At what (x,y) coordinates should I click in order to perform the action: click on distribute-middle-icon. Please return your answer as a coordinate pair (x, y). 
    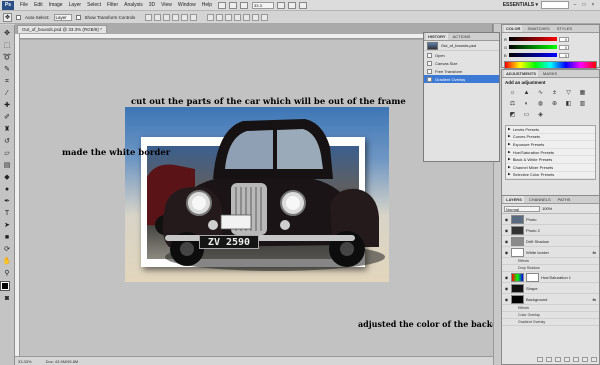
    Looking at the image, I should click on (220, 17).